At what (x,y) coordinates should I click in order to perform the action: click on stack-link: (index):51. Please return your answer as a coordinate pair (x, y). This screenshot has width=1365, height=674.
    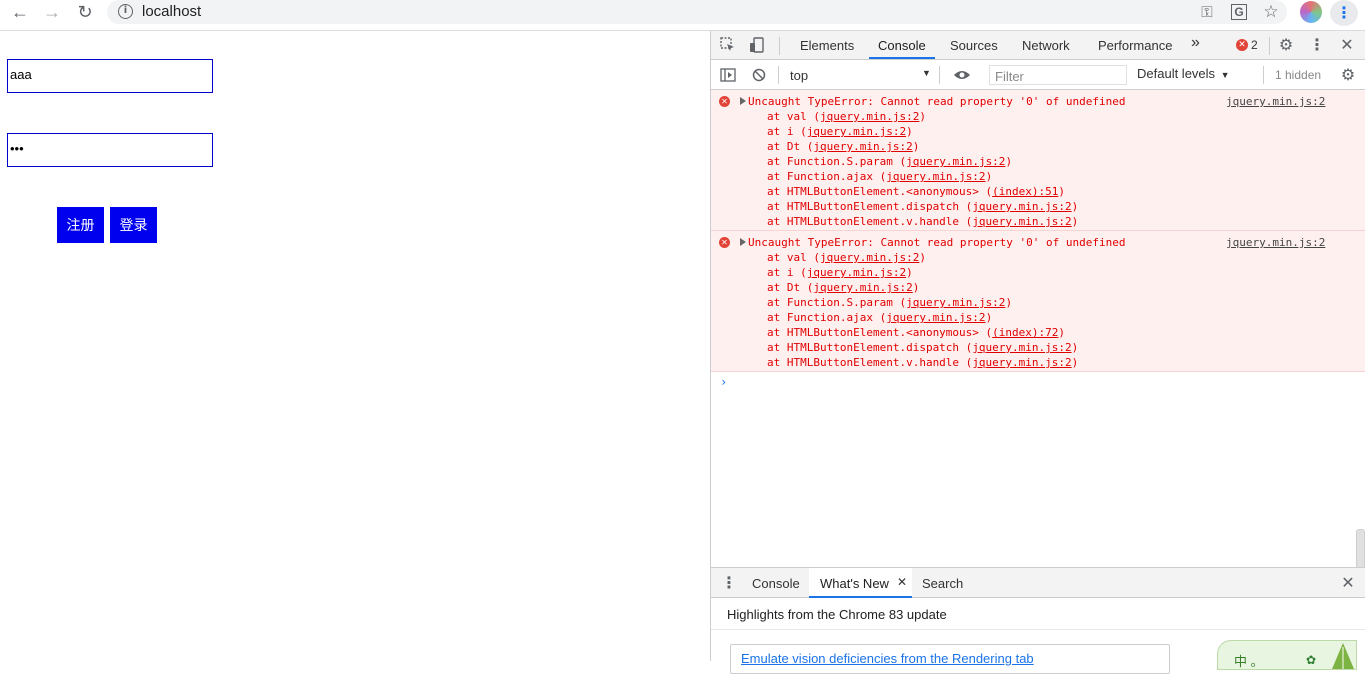
    Looking at the image, I should click on (1025, 191).